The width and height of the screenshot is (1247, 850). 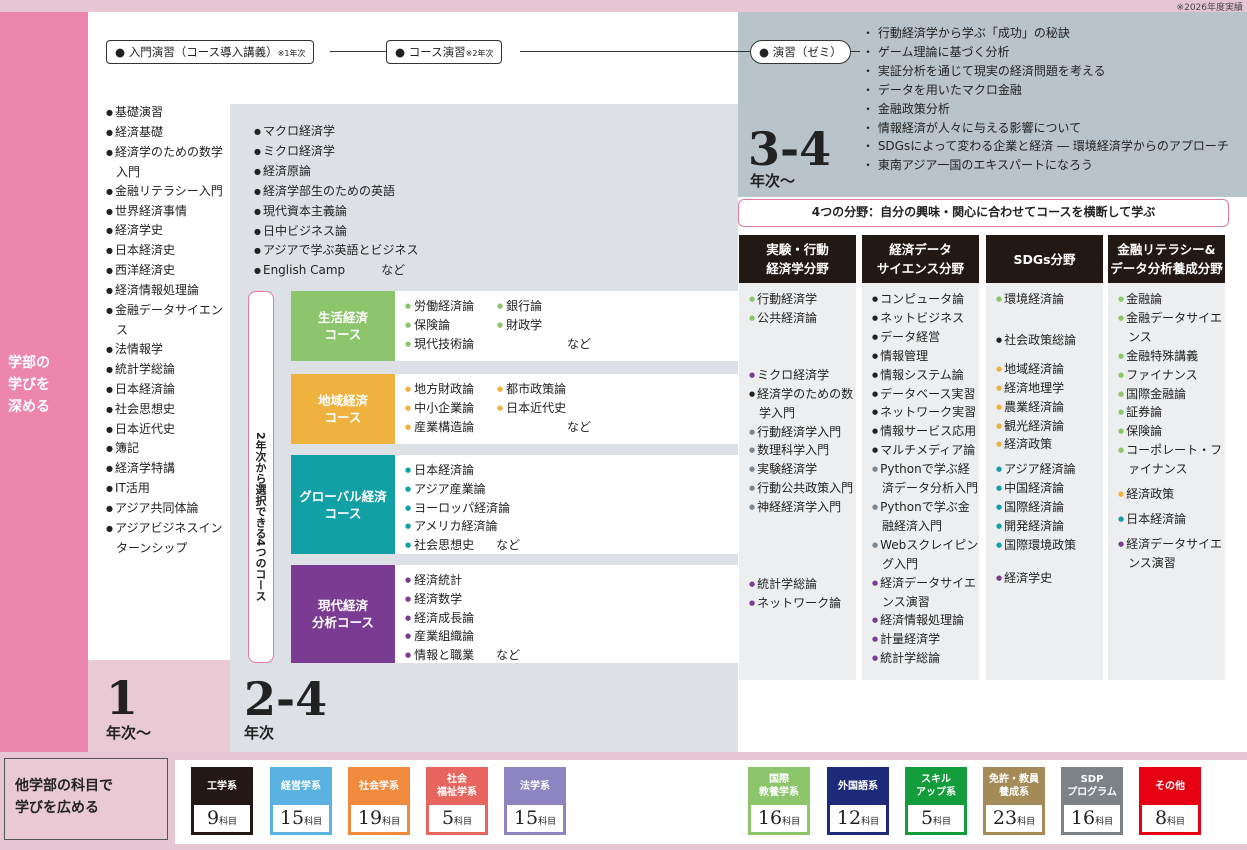 I want to click on year34-suffix: 年次〜, so click(x=773, y=181).